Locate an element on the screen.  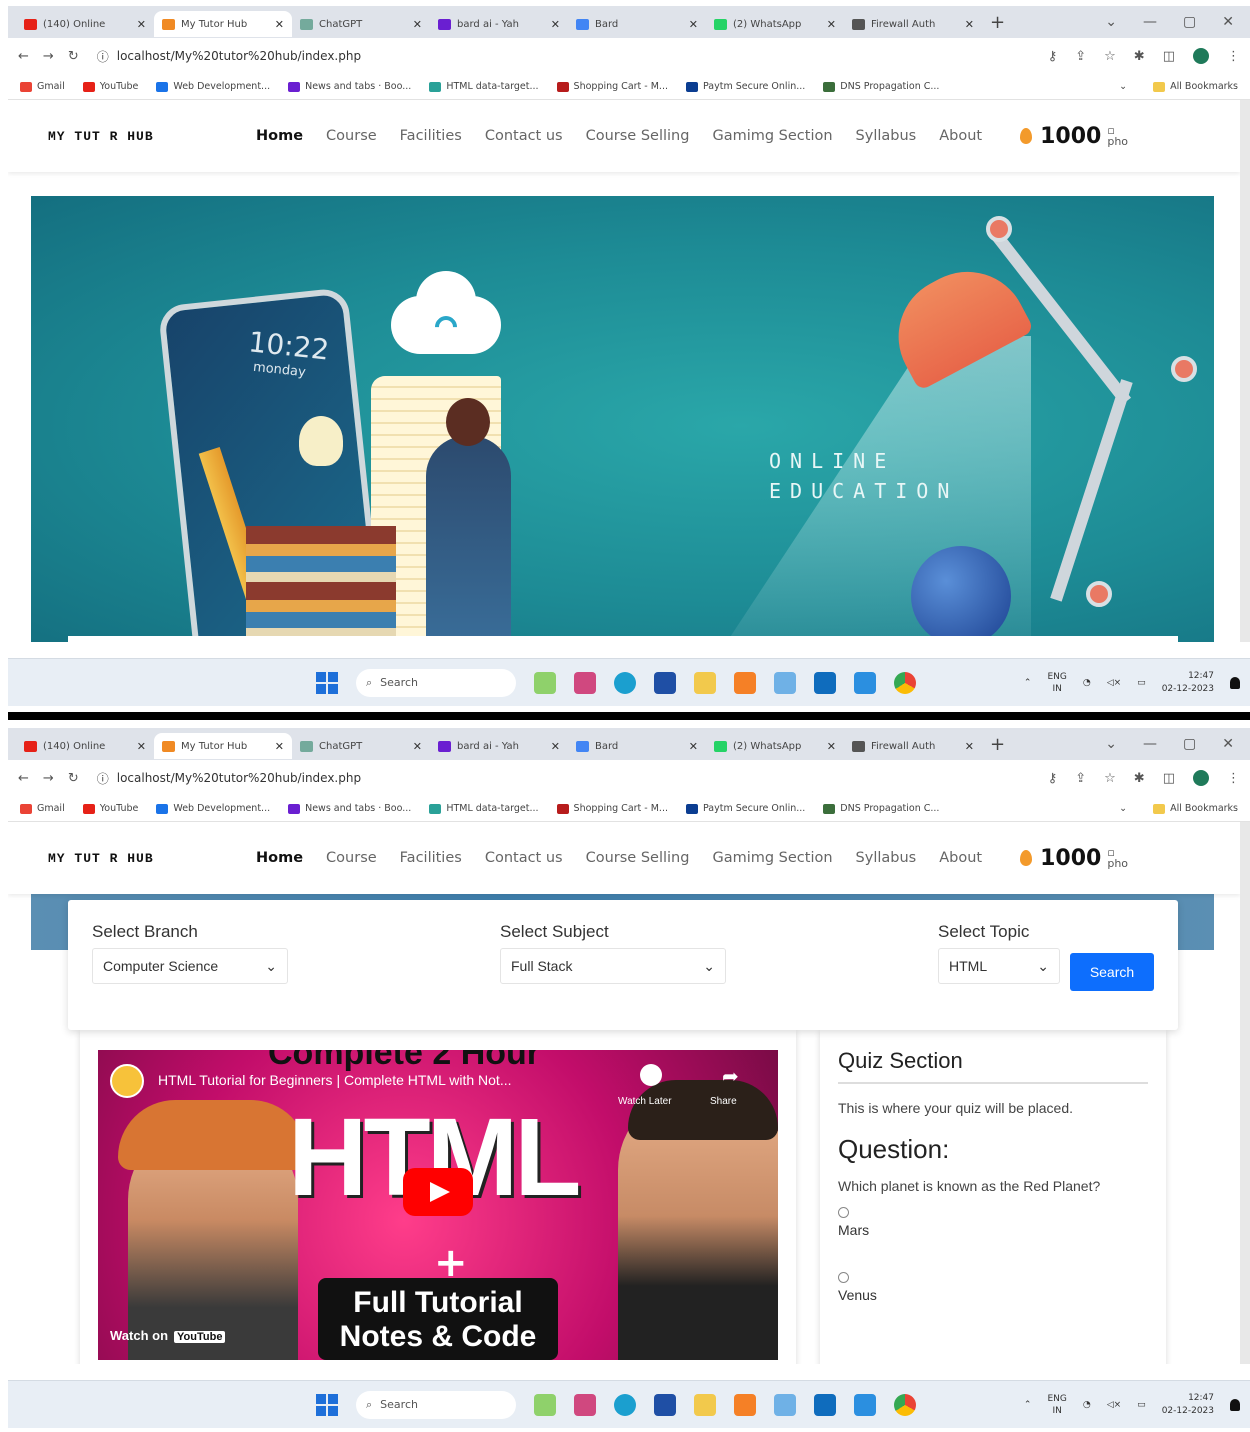
nav-about: About is located at coordinates (960, 858).